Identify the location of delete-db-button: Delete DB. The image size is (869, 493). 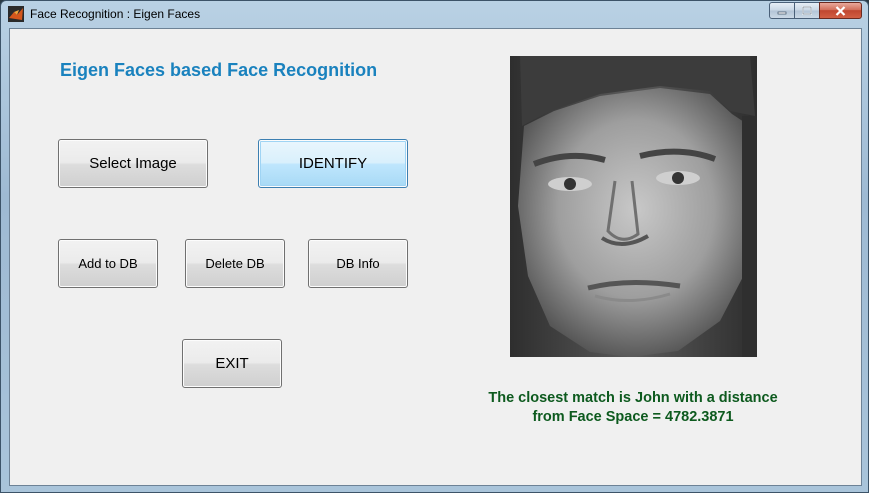
(235, 263).